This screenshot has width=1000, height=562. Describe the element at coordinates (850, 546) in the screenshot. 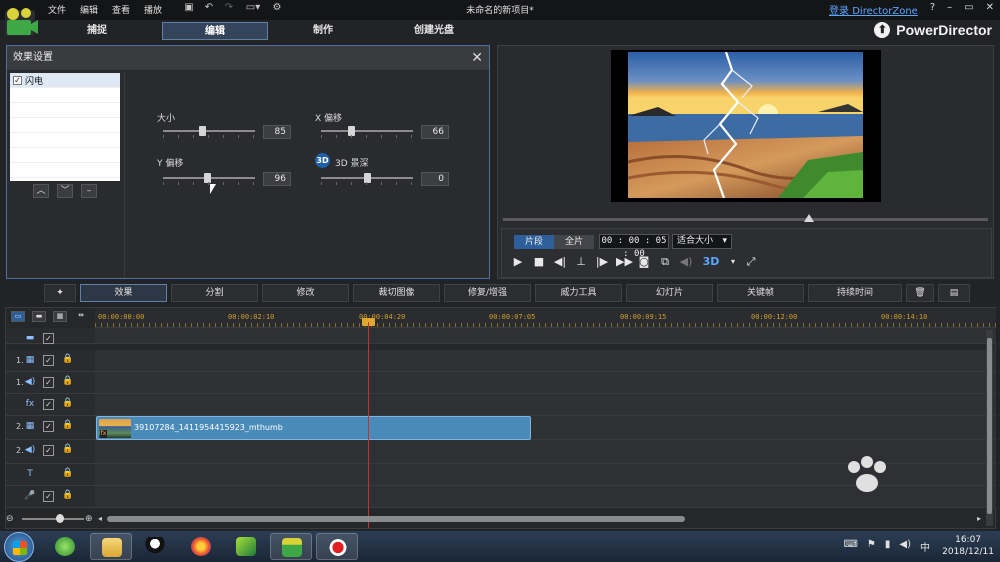

I see `keyboard-icon: ⌨` at that location.